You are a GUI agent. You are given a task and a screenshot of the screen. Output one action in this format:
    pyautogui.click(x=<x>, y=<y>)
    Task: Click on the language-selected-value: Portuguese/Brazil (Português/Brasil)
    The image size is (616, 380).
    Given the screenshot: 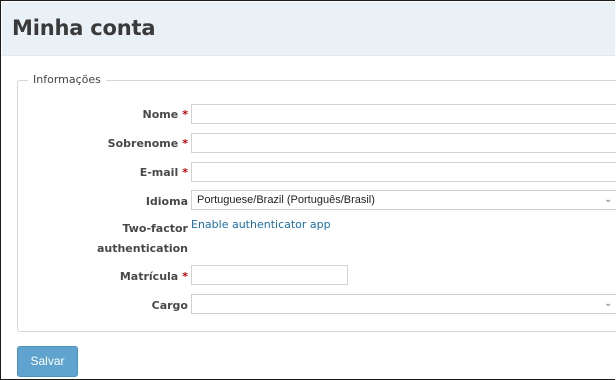 What is the action you would take?
    pyautogui.click(x=286, y=200)
    